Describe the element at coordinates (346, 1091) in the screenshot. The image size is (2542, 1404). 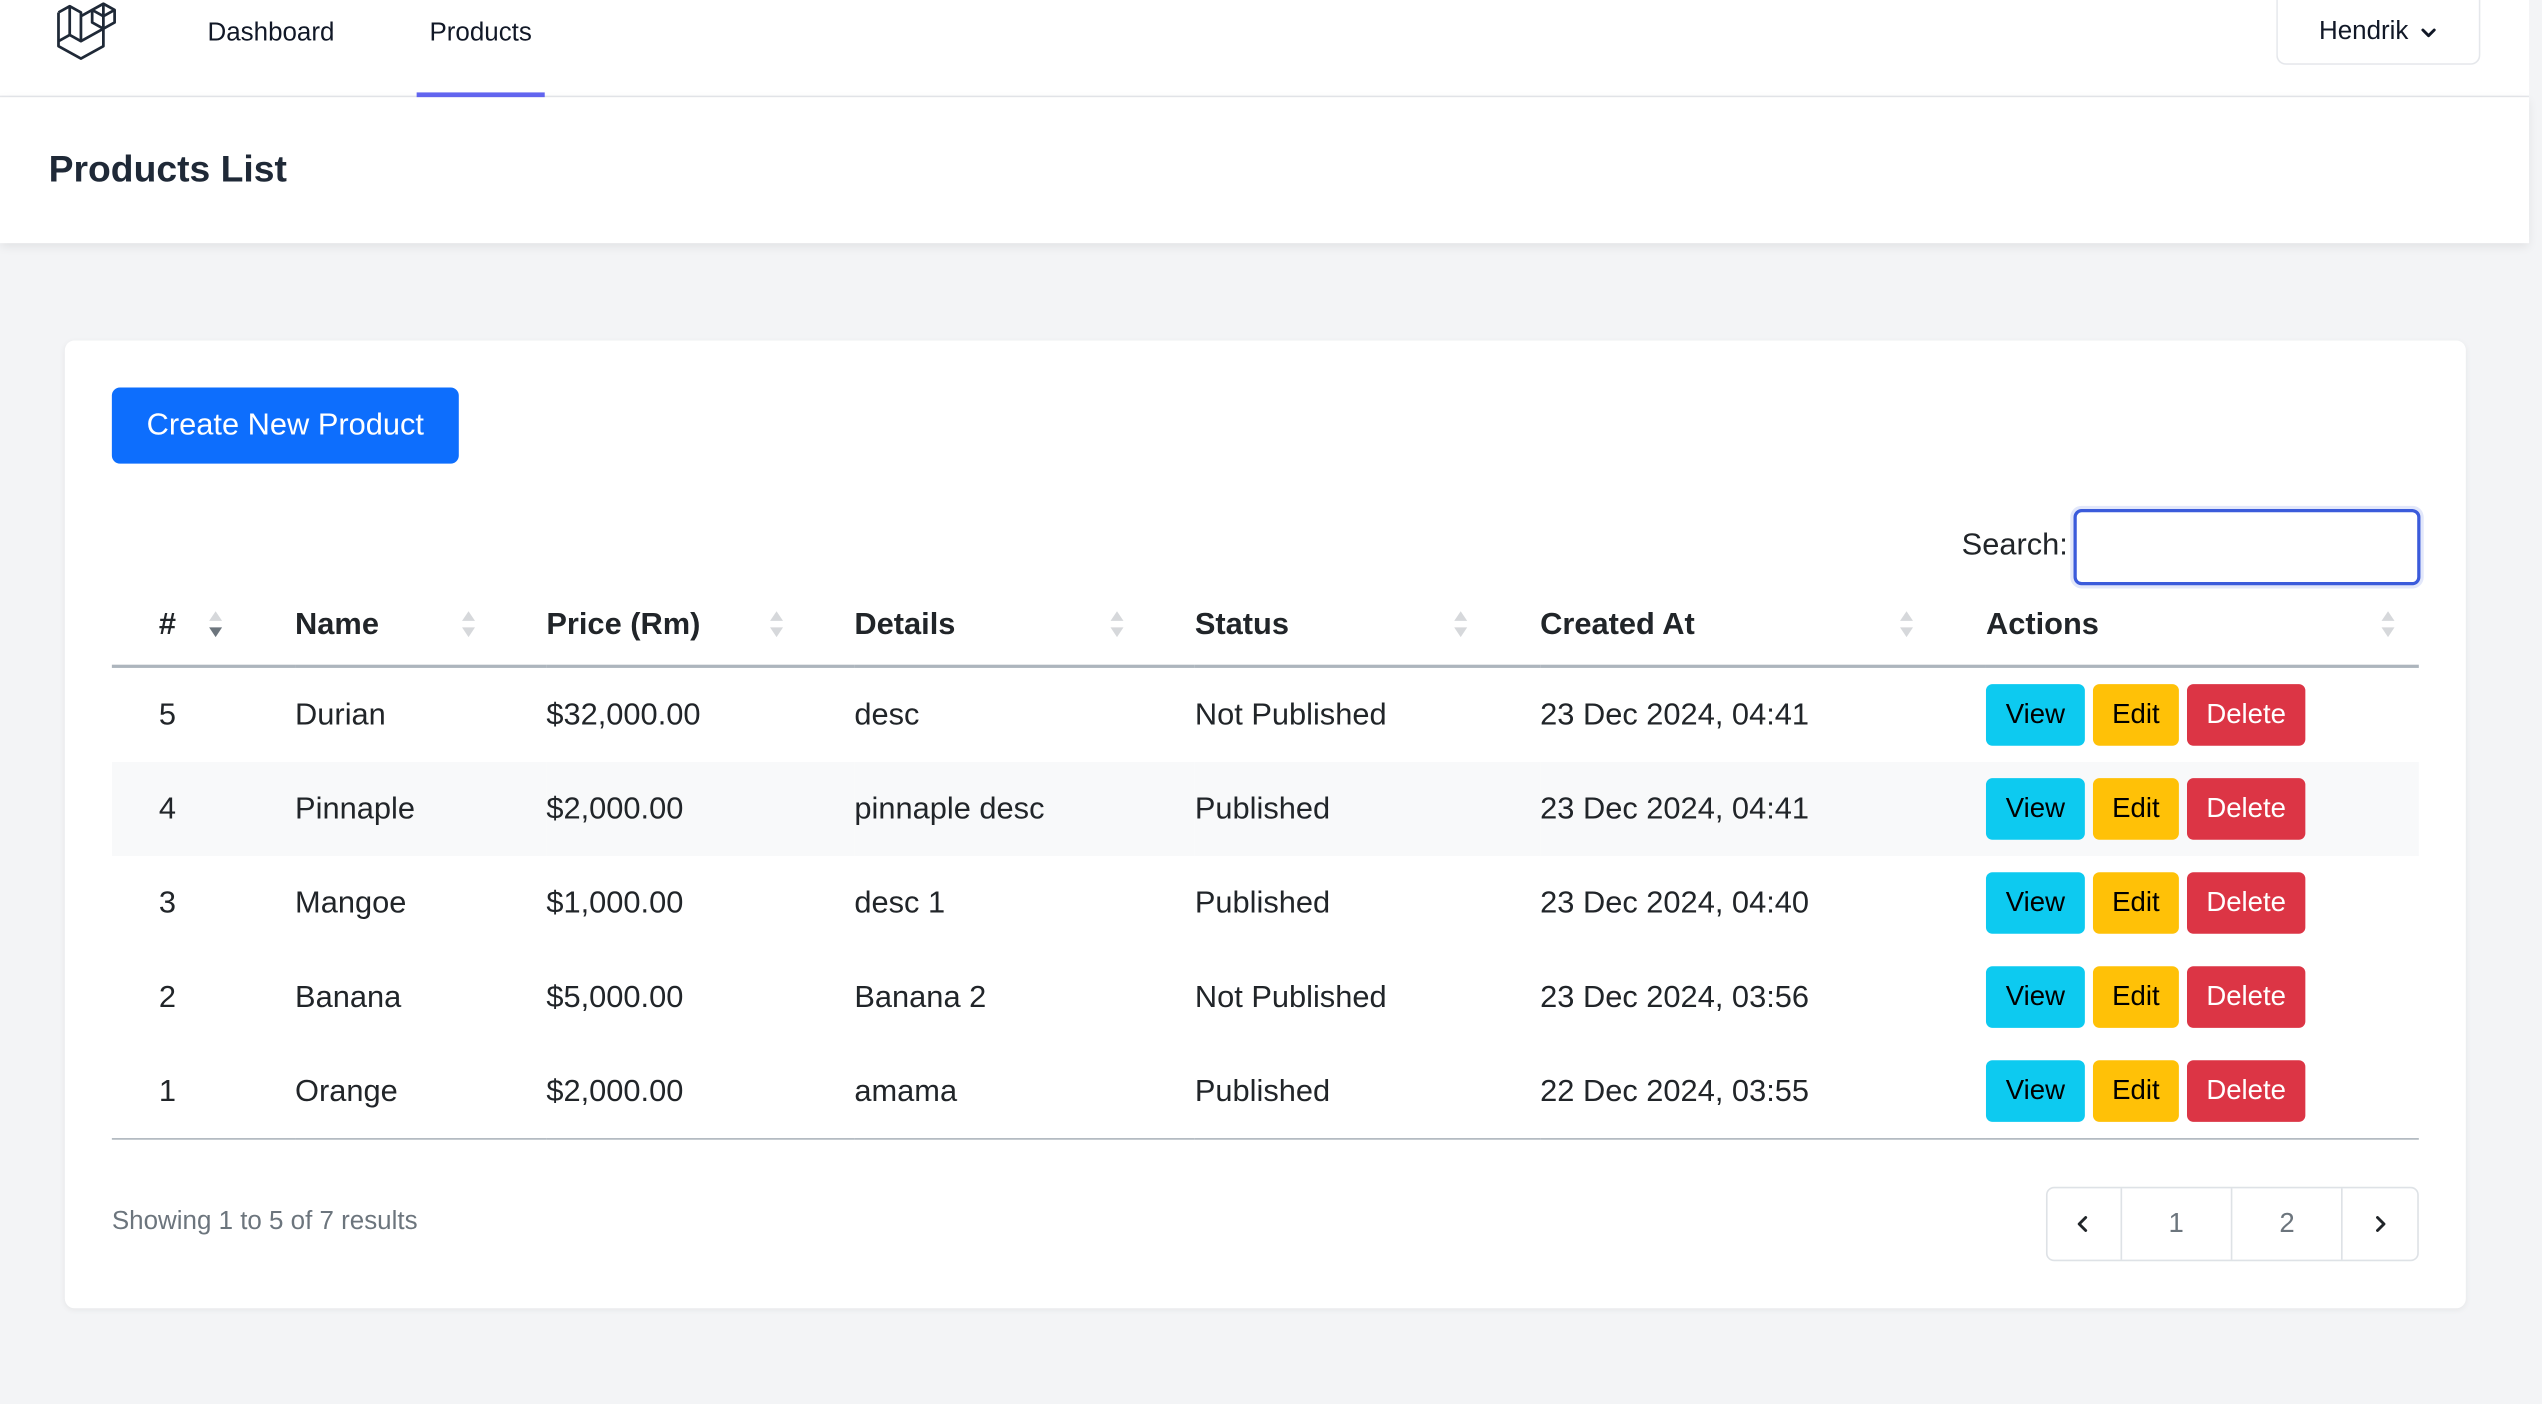
I see `cell-name: Orange` at that location.